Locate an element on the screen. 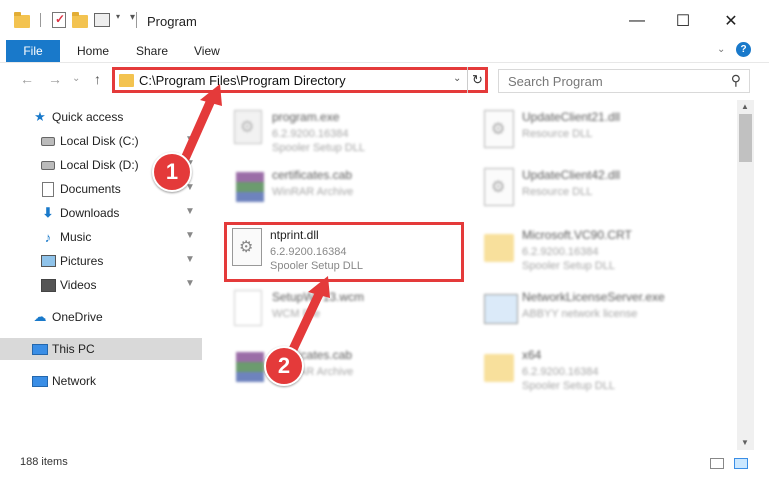 The height and width of the screenshot is (491, 769). new-folder-icon is located at coordinates (80, 19).